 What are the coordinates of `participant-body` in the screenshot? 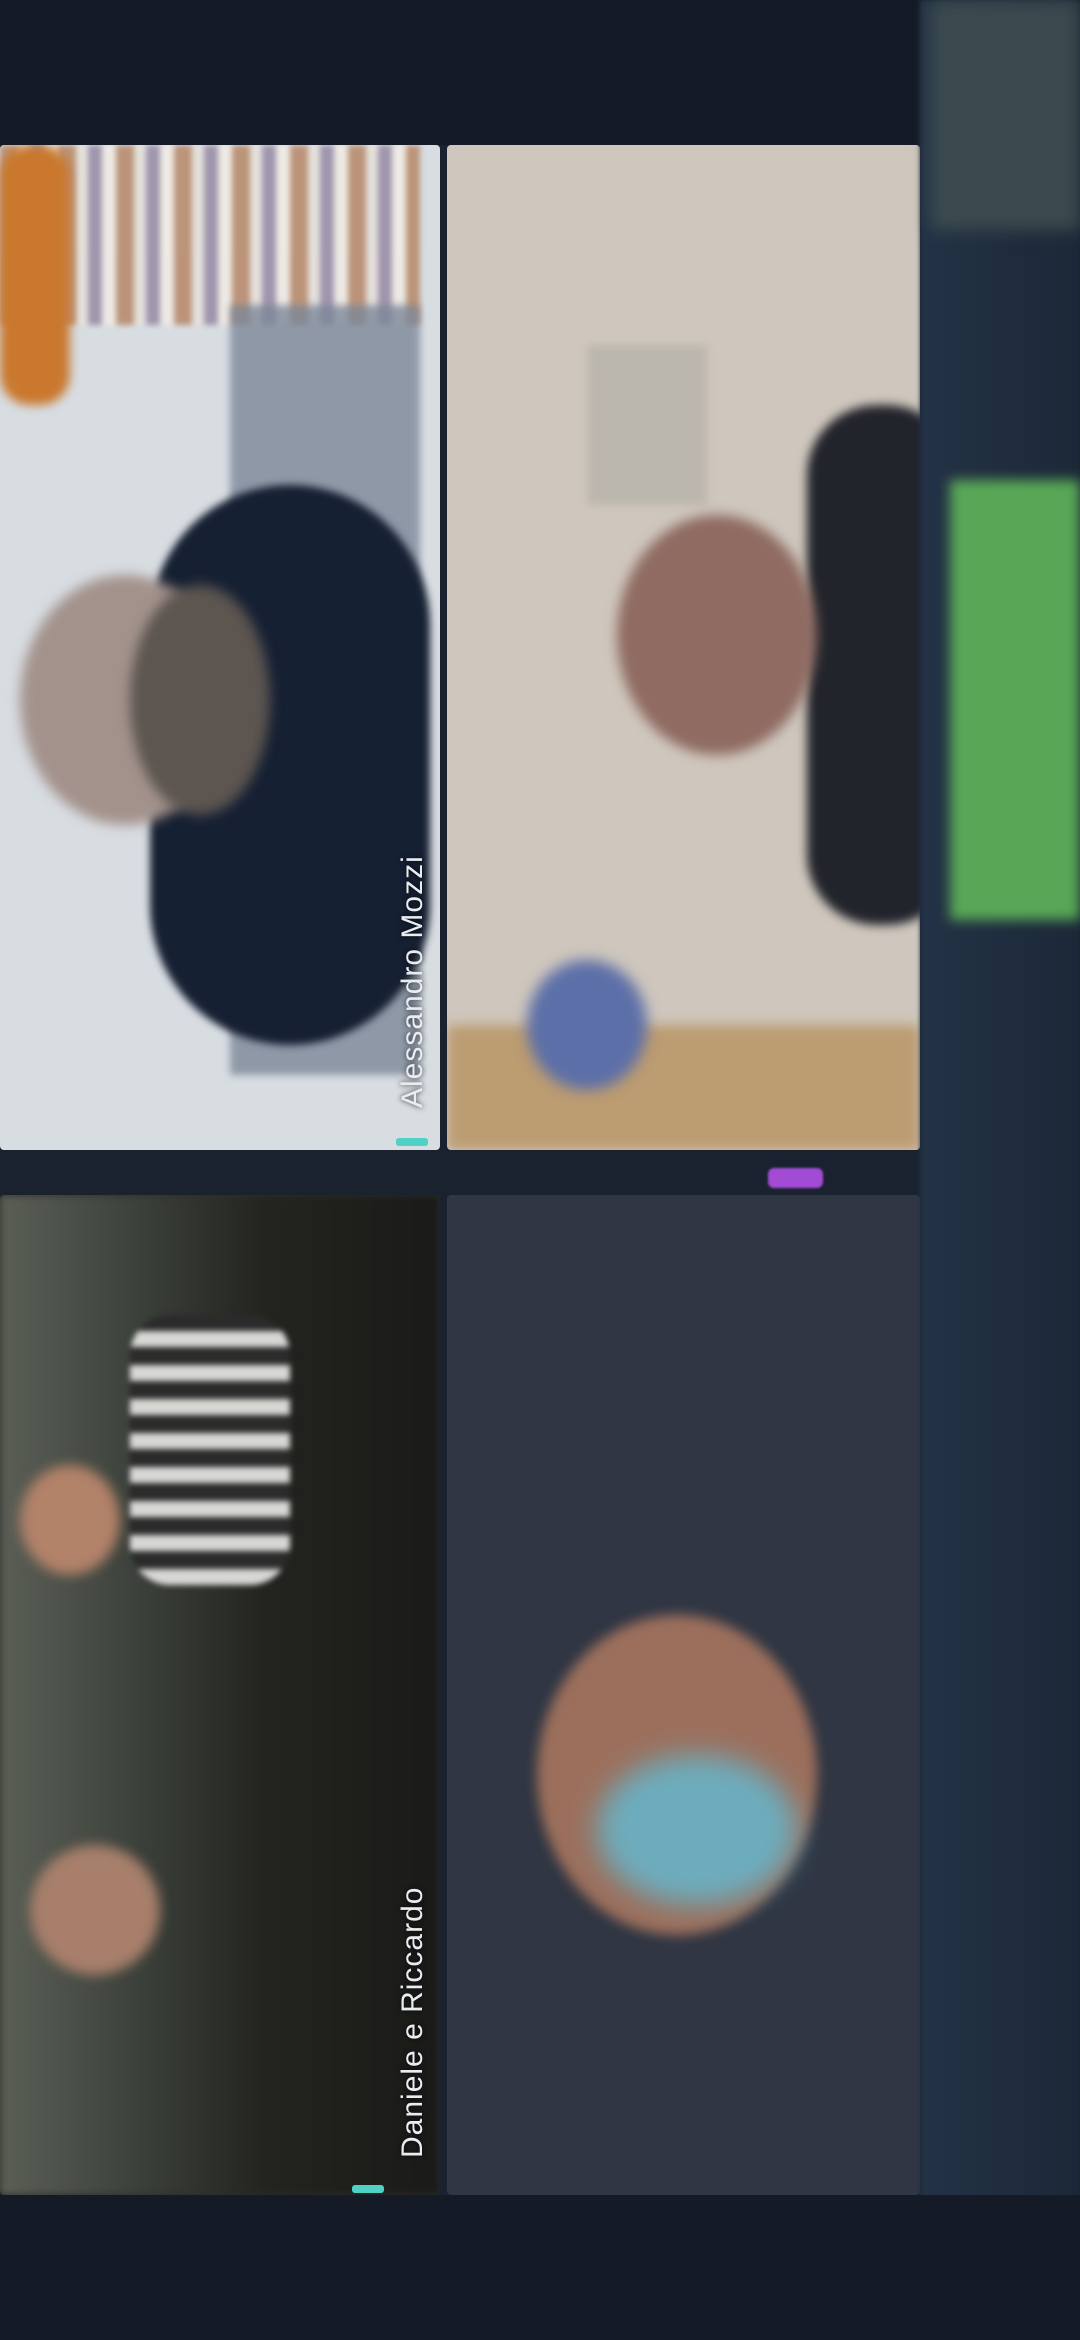 It's located at (863, 665).